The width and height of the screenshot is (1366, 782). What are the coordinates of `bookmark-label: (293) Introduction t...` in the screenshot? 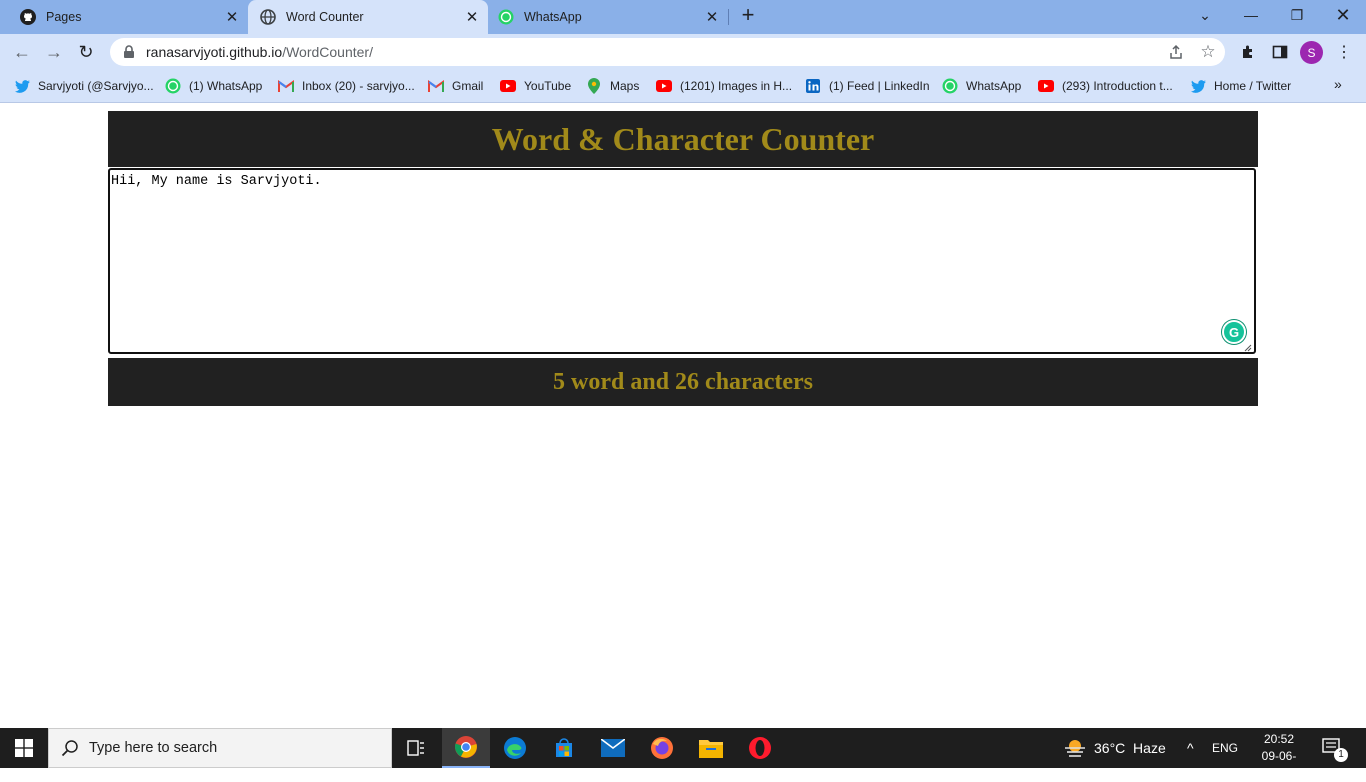 It's located at (1117, 86).